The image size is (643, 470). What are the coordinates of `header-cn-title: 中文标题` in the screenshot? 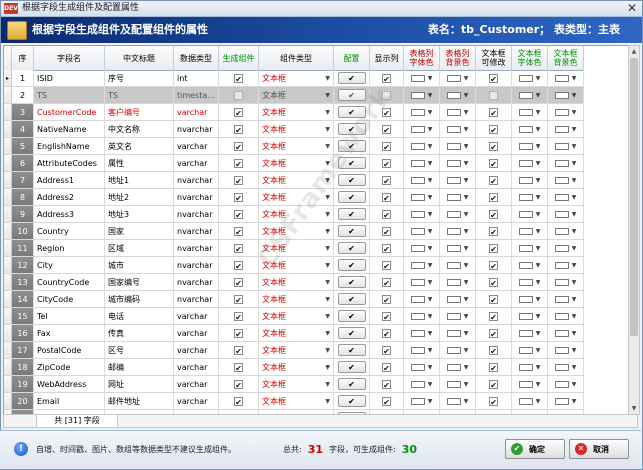 It's located at (139, 58).